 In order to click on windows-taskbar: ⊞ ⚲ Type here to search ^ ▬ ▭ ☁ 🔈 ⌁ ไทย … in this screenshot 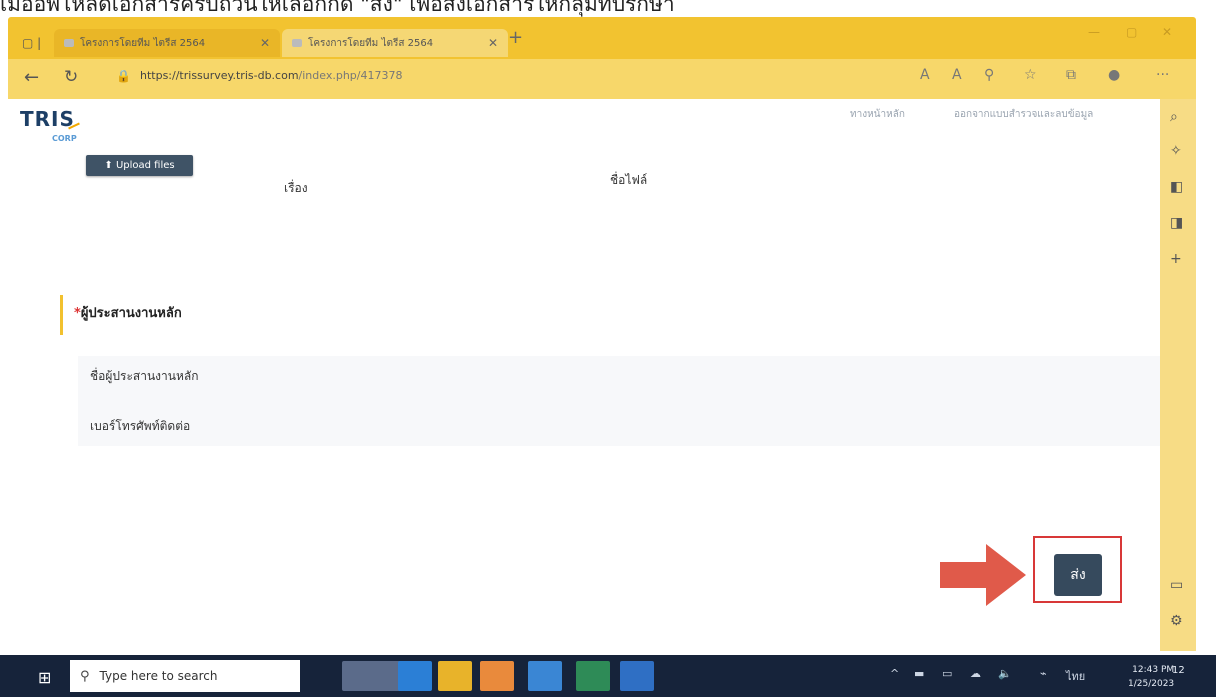, I will do `click(608, 676)`.